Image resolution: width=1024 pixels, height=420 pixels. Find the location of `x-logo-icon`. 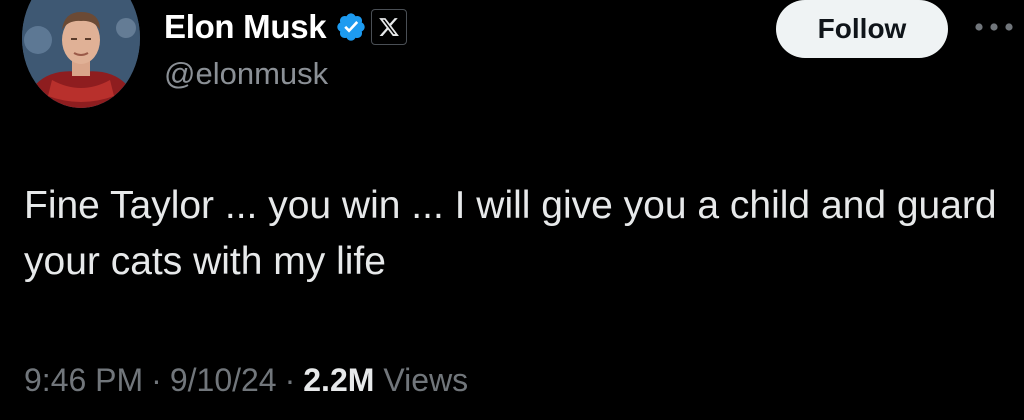

x-logo-icon is located at coordinates (389, 27).